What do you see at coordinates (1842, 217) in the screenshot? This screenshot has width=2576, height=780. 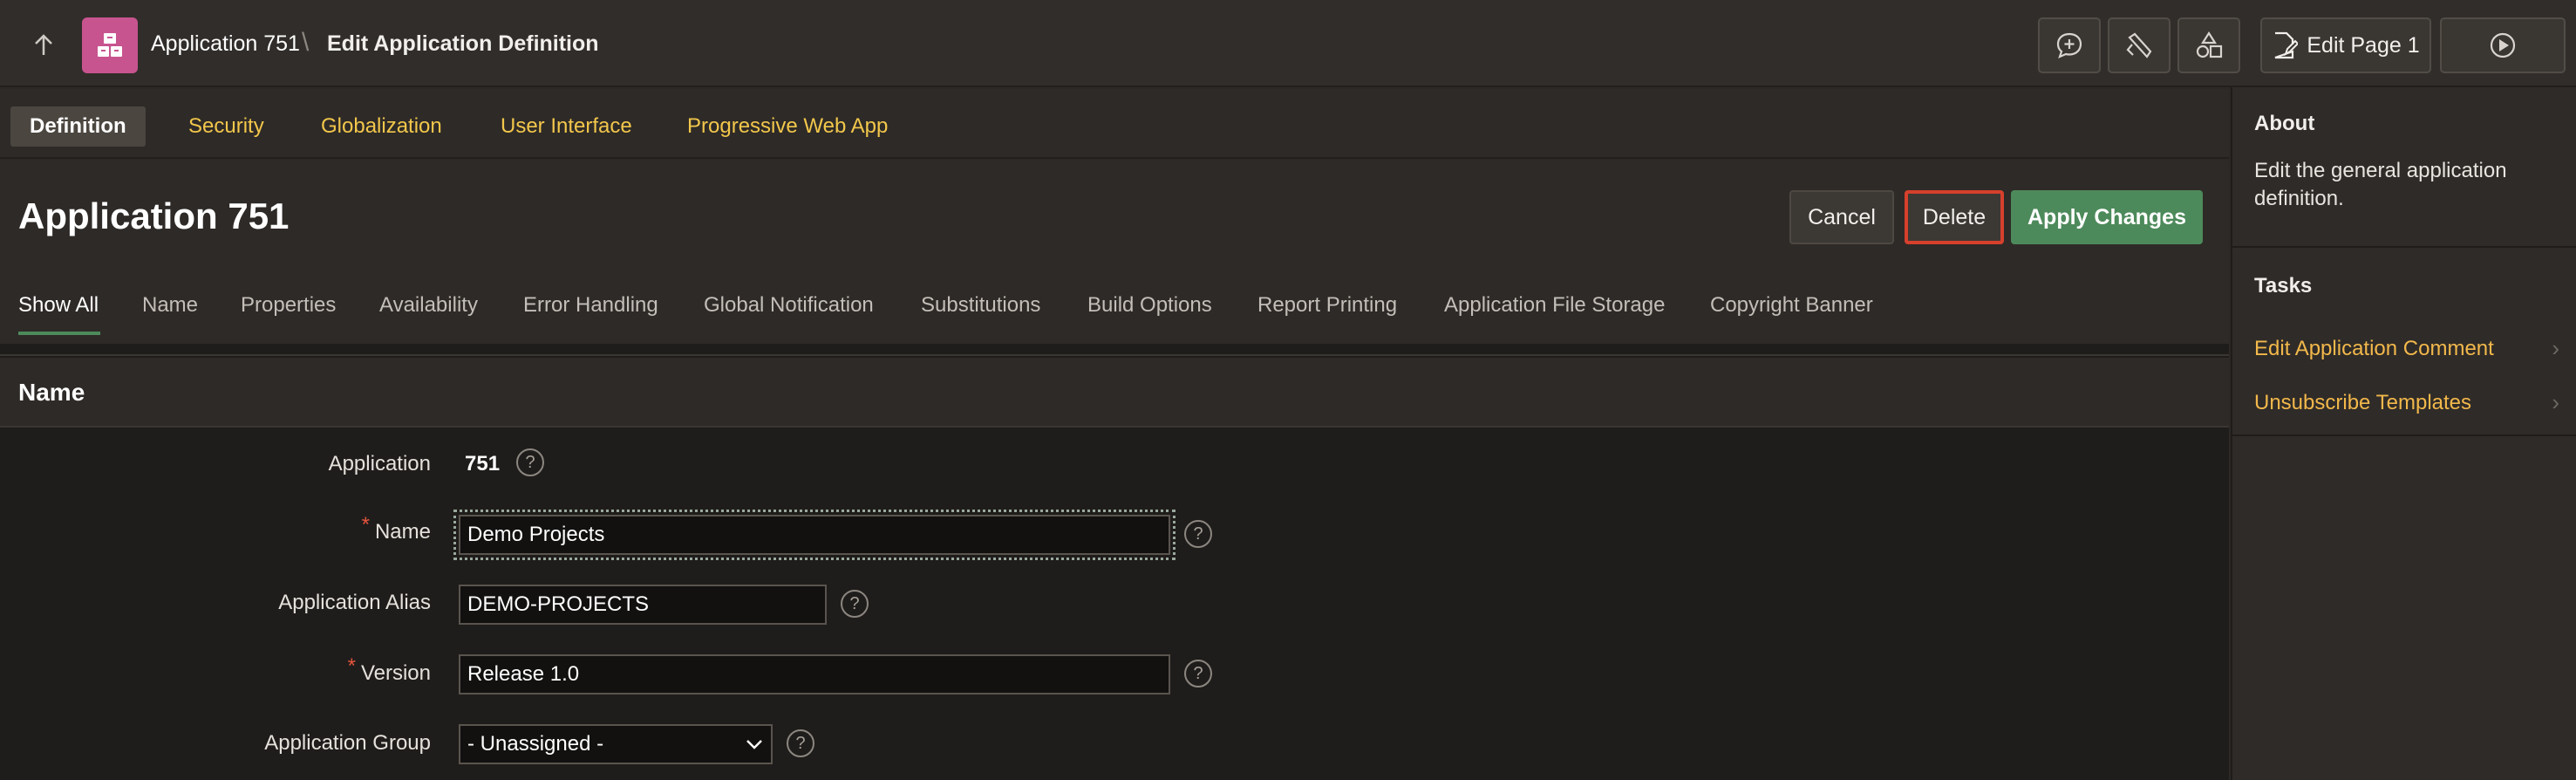 I see `cancel-button: Cancel` at bounding box center [1842, 217].